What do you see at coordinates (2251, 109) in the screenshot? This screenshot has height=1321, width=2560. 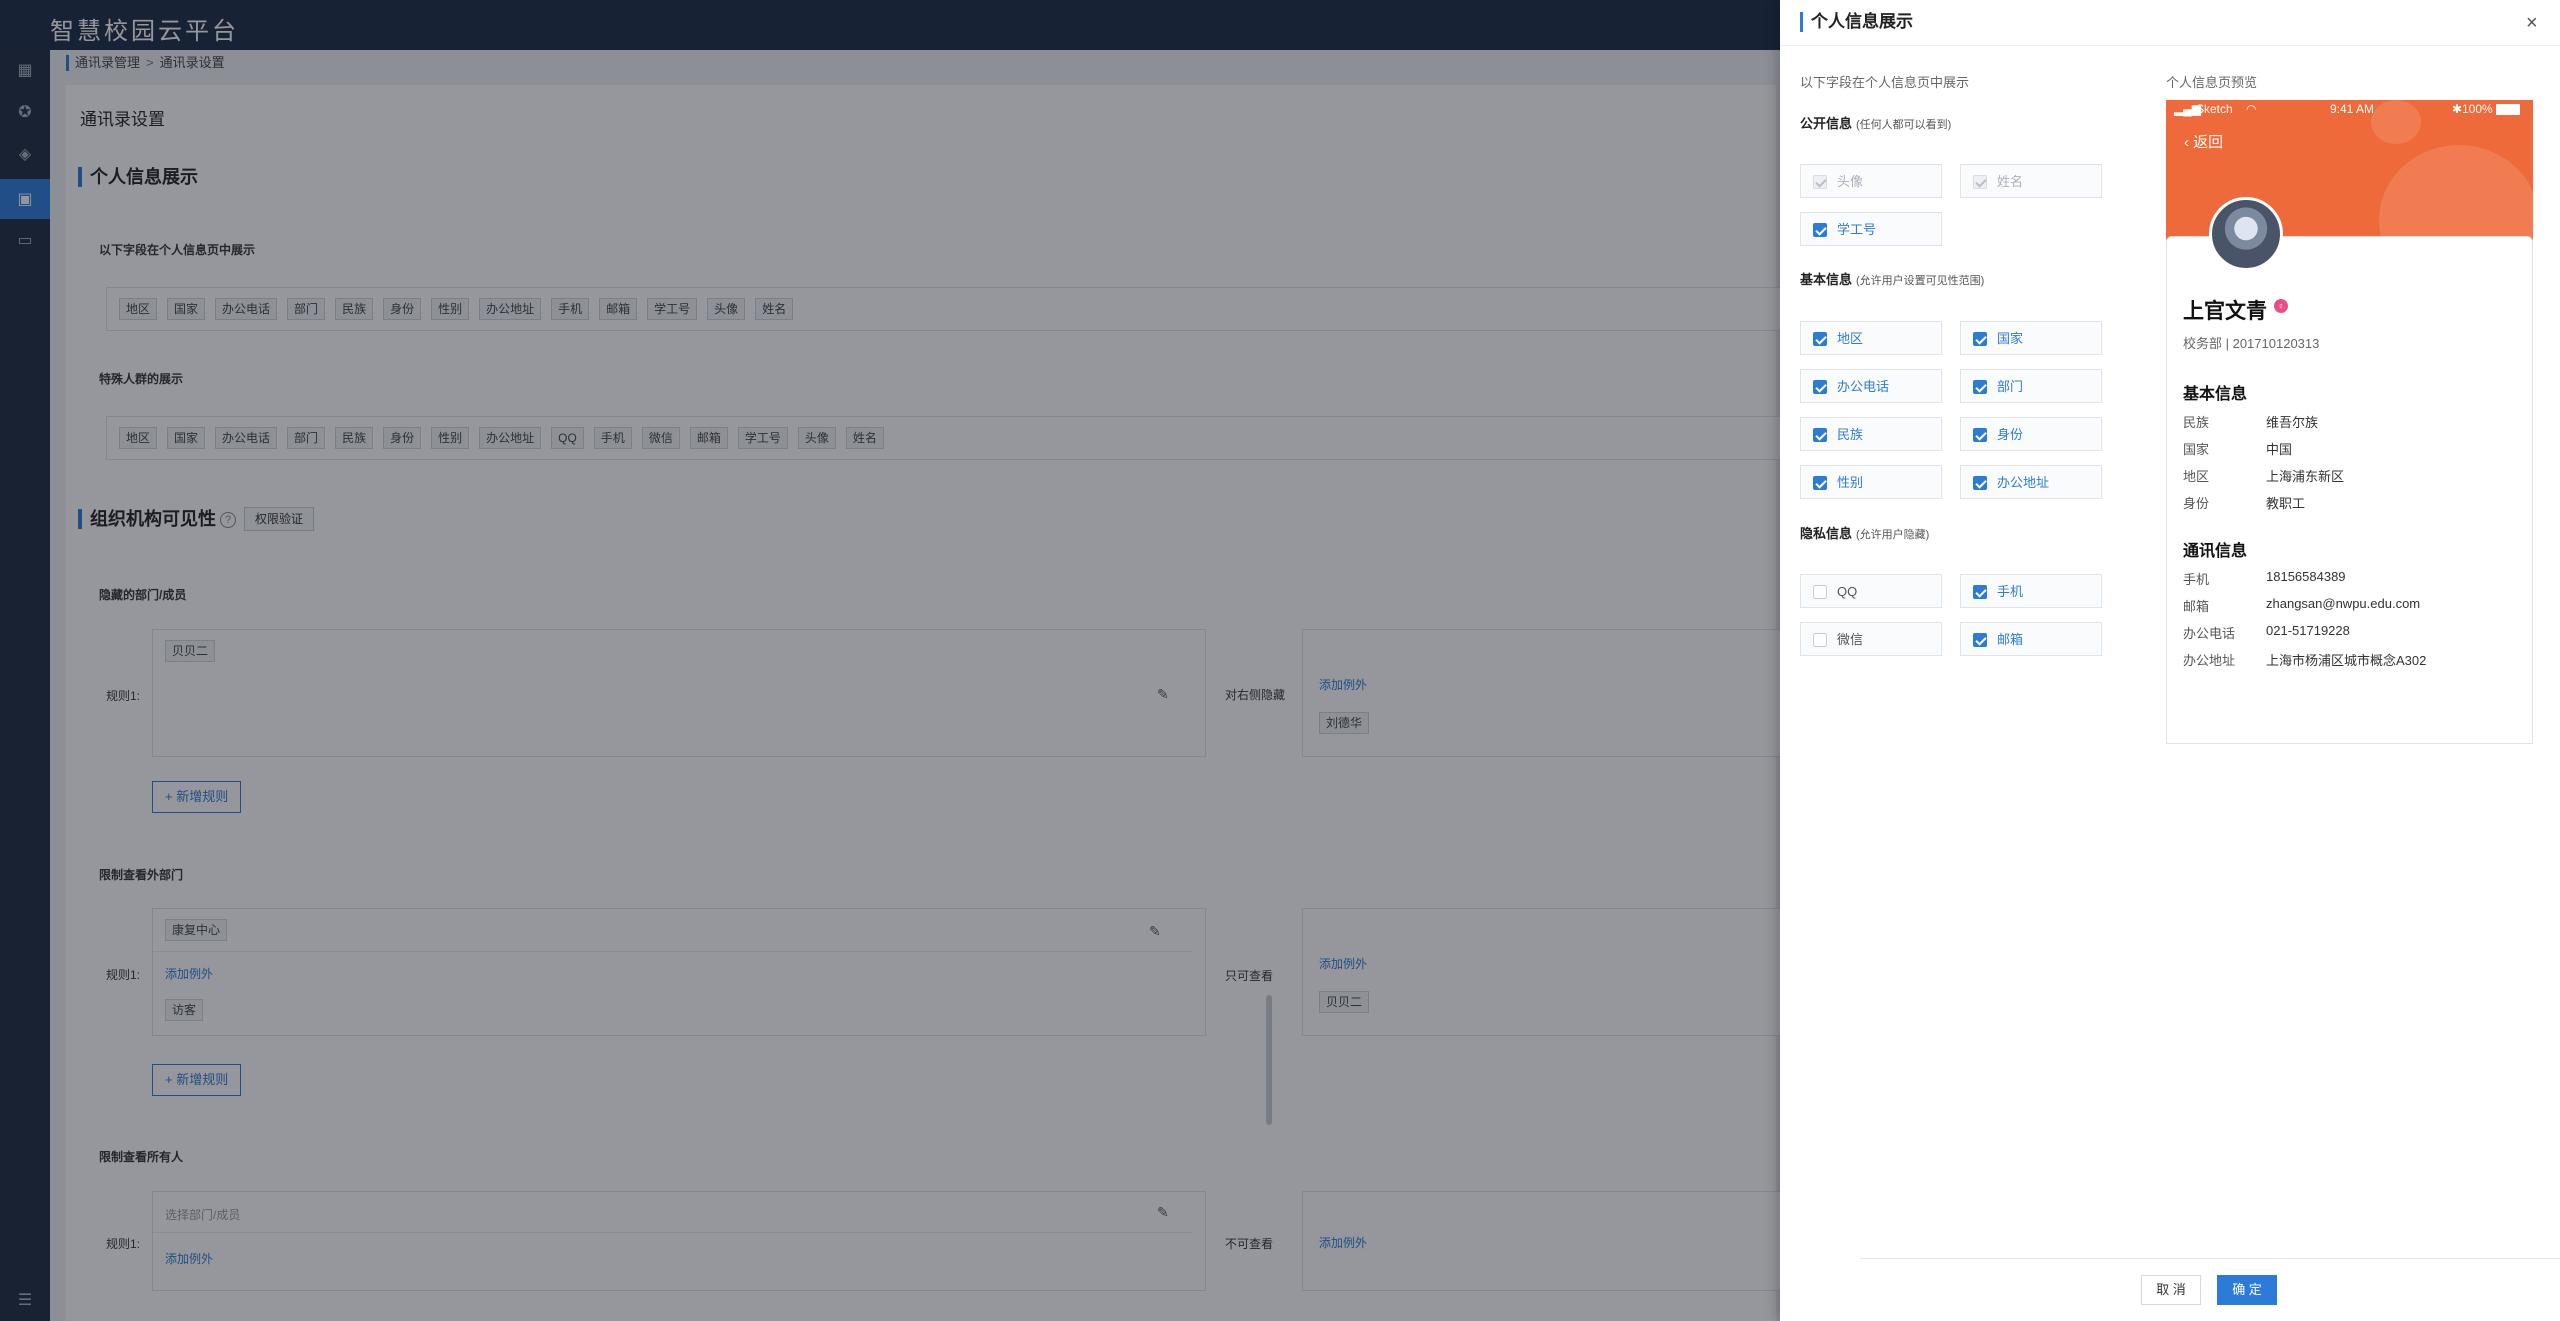 I see `wifi-icon: ◠` at bounding box center [2251, 109].